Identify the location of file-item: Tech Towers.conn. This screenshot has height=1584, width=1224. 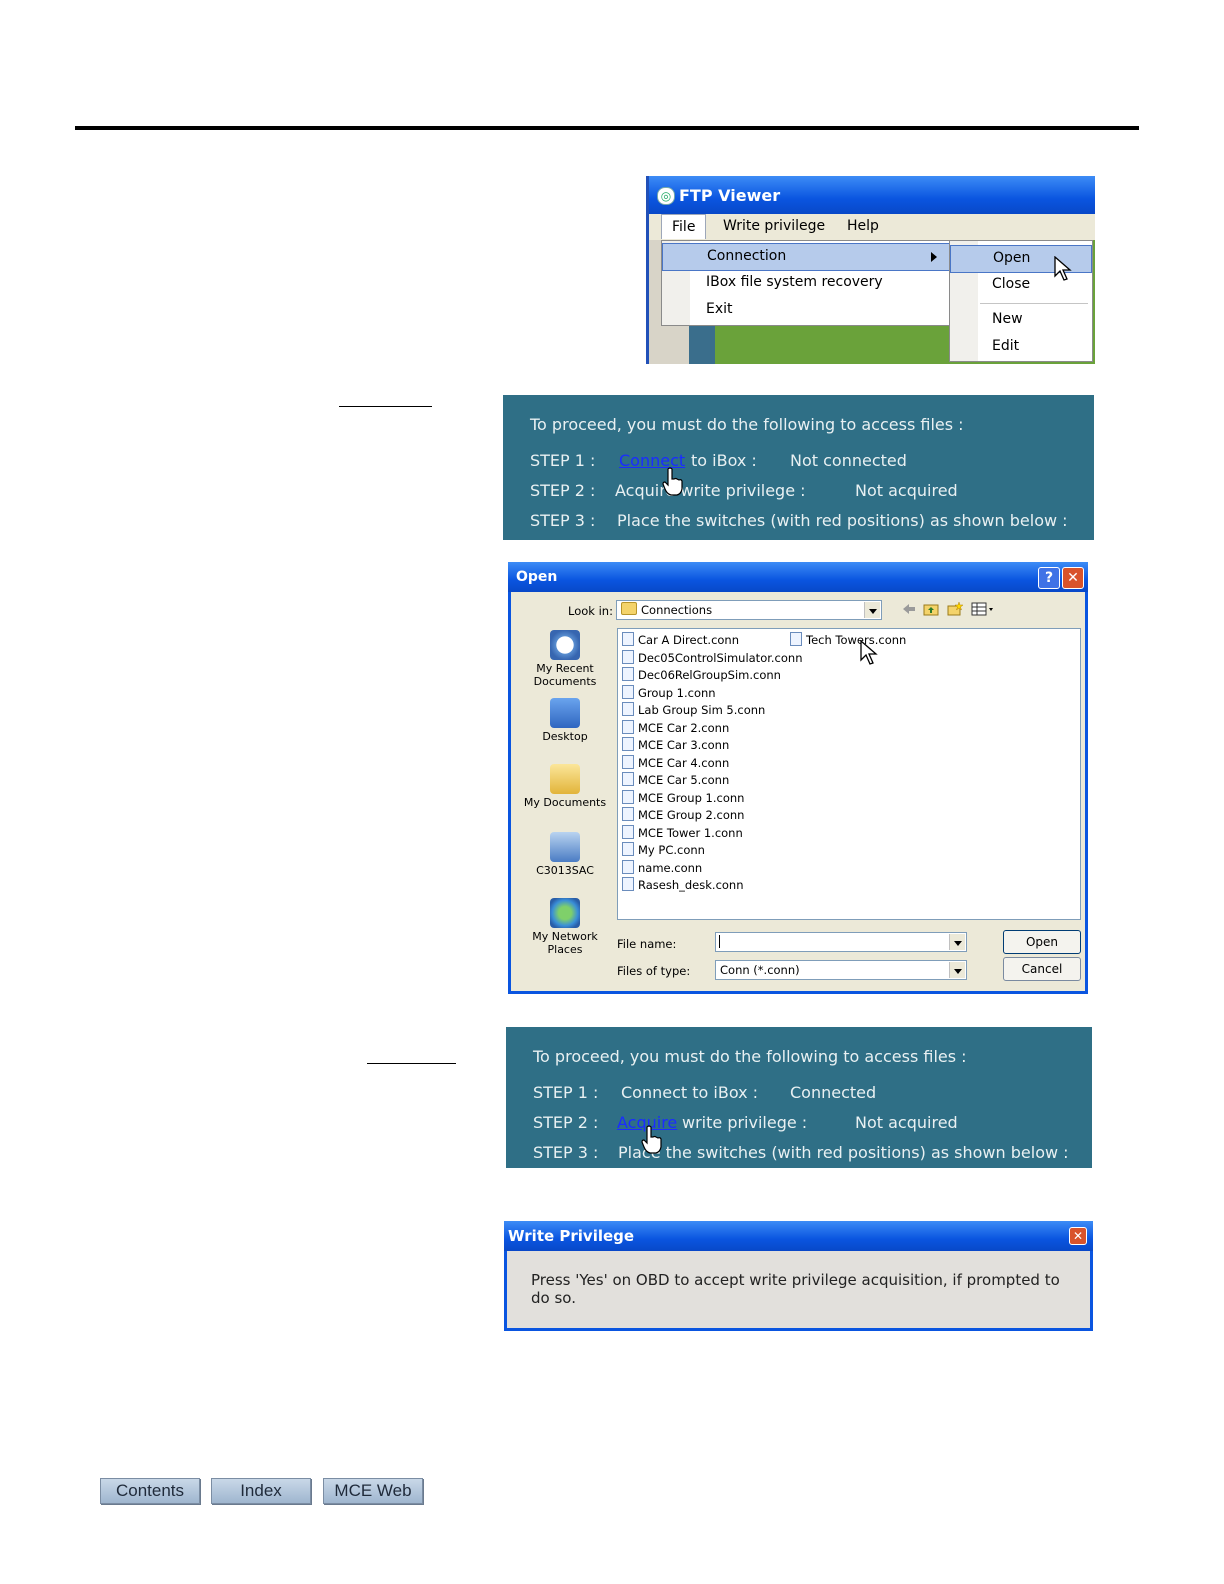
(848, 640).